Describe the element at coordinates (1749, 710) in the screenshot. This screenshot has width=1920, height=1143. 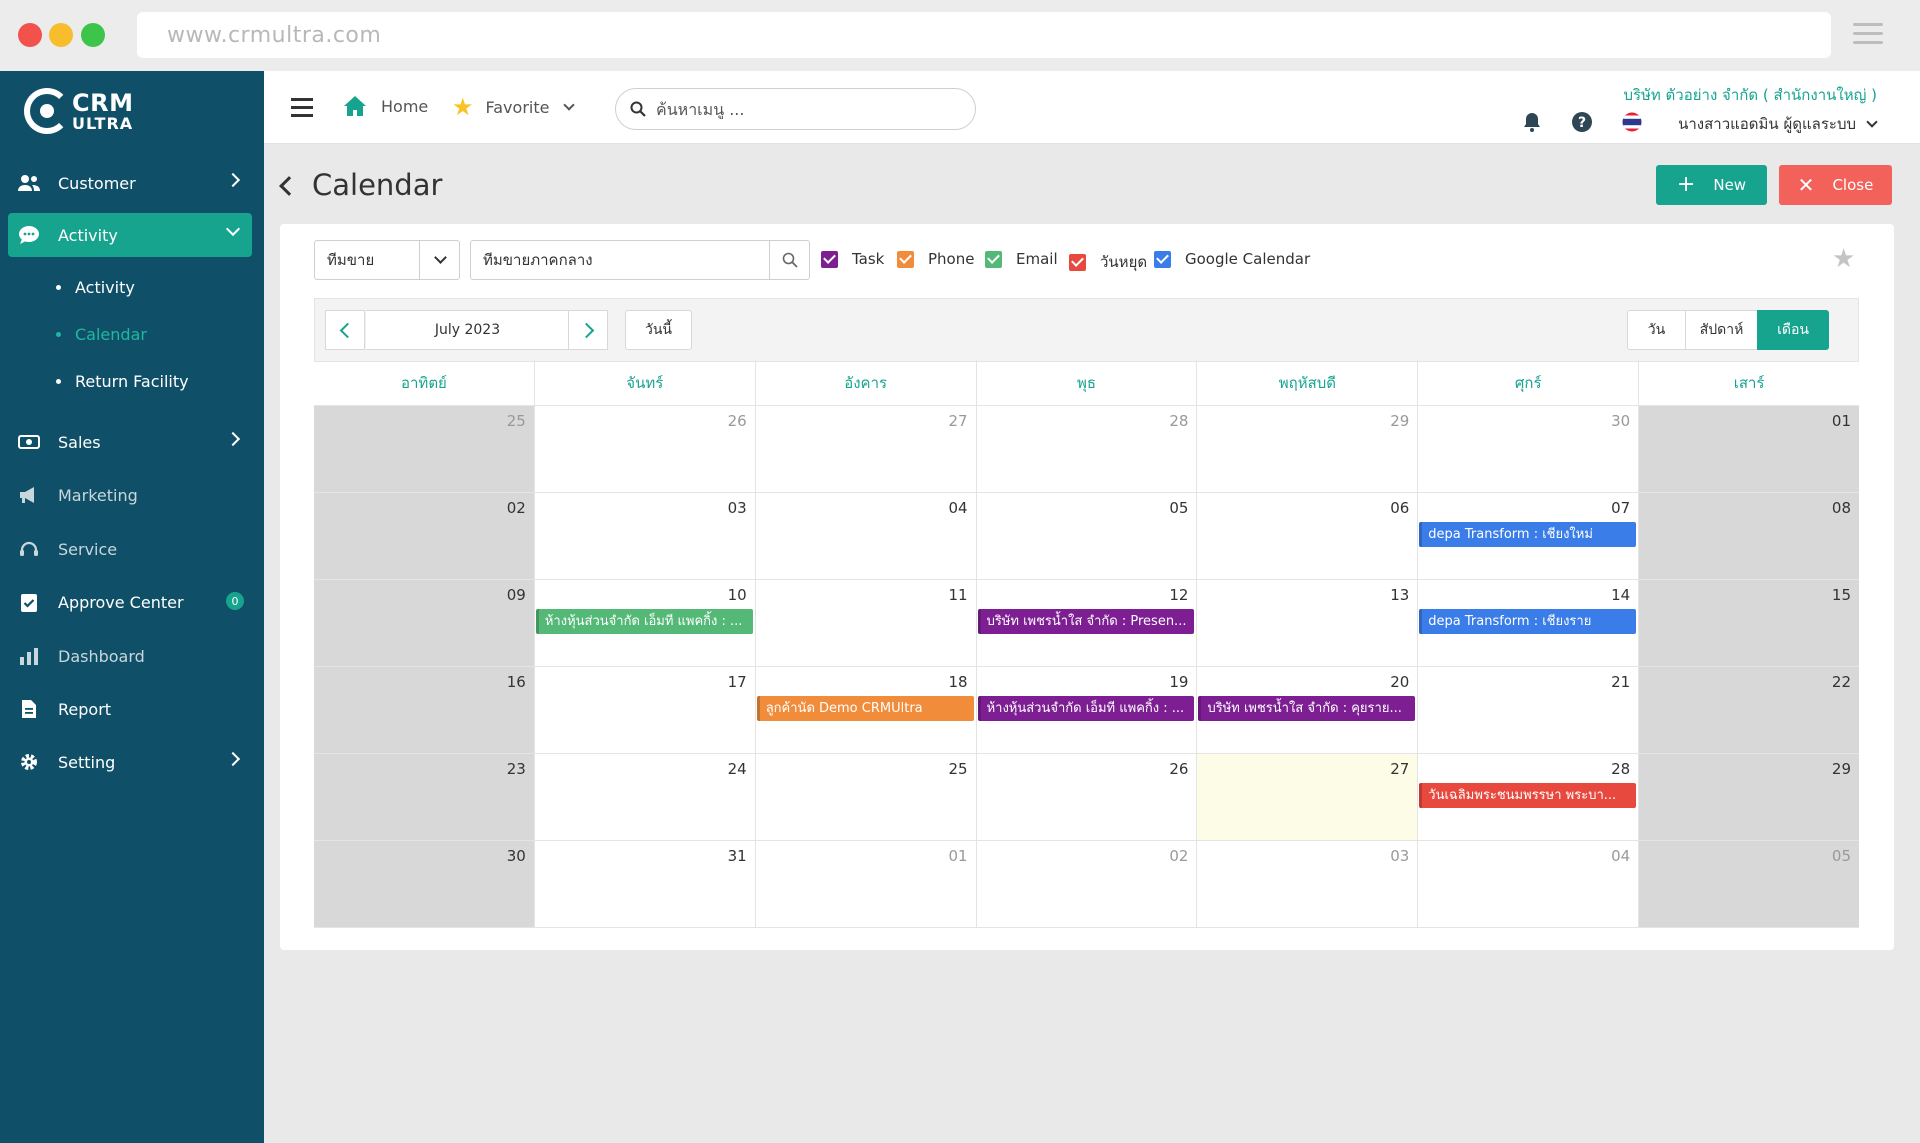
I see `day-cell: 22` at that location.